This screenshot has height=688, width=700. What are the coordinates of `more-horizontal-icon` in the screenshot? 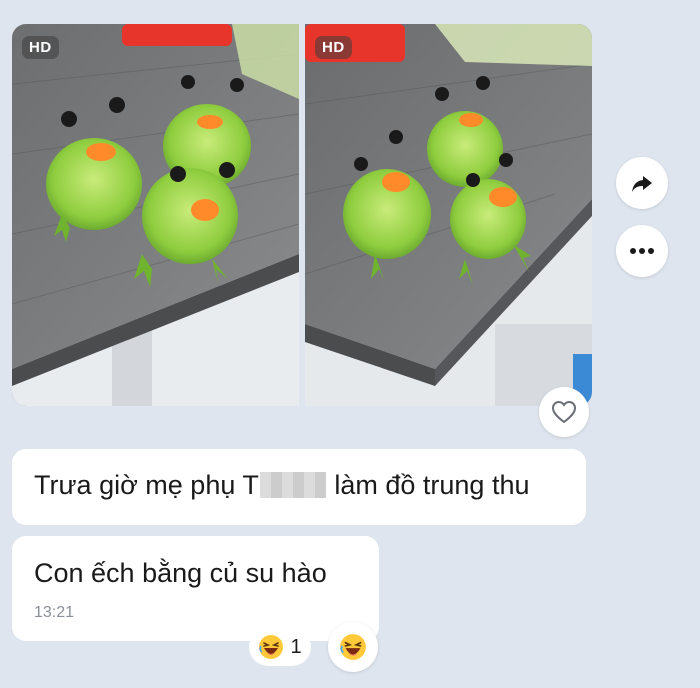 It's located at (642, 251).